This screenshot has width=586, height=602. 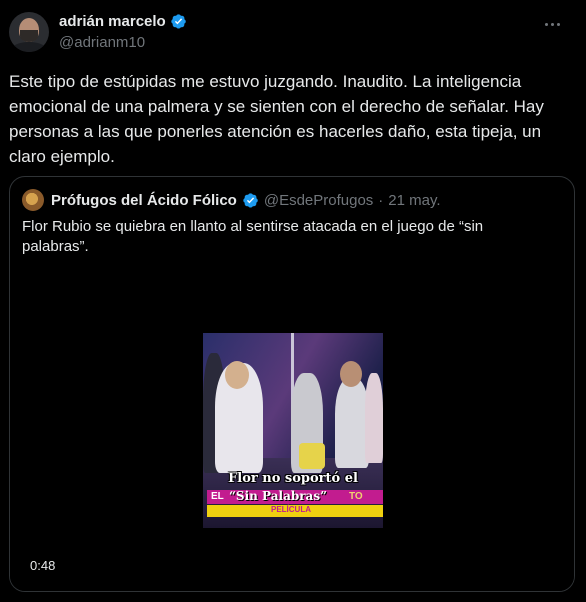 I want to click on video-duration: 0:48, so click(x=43, y=565).